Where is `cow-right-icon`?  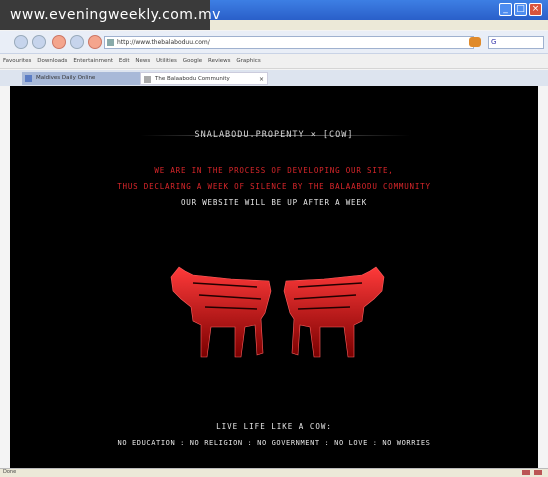
cow-right-icon is located at coordinates (334, 312).